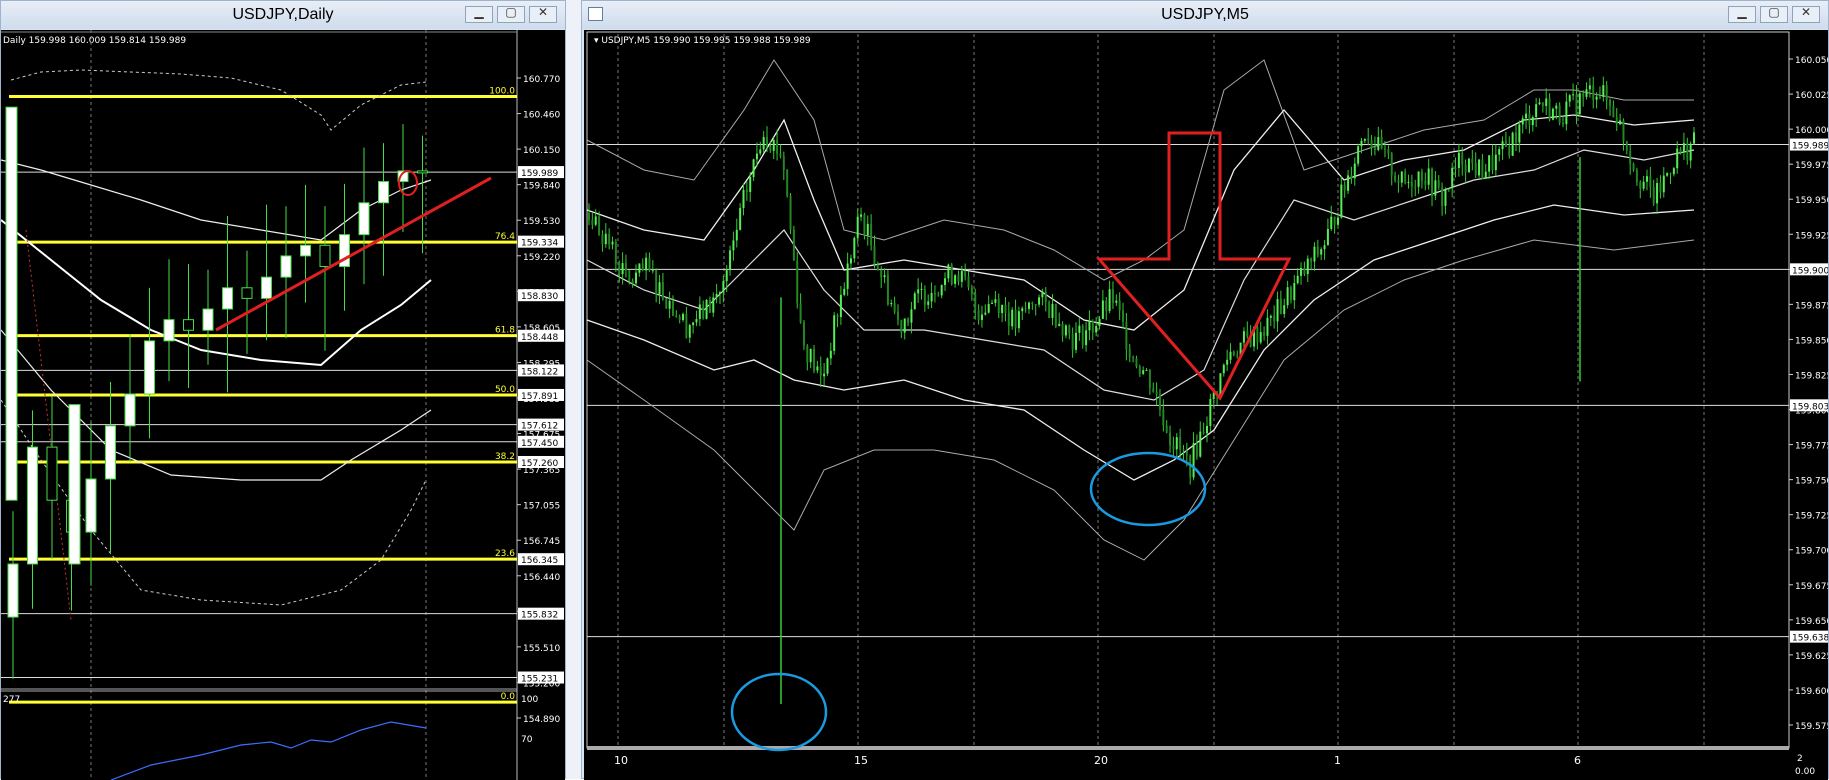 The height and width of the screenshot is (780, 1829). What do you see at coordinates (1811, 552) in the screenshot?
I see `price-tick-label: 159.700` at bounding box center [1811, 552].